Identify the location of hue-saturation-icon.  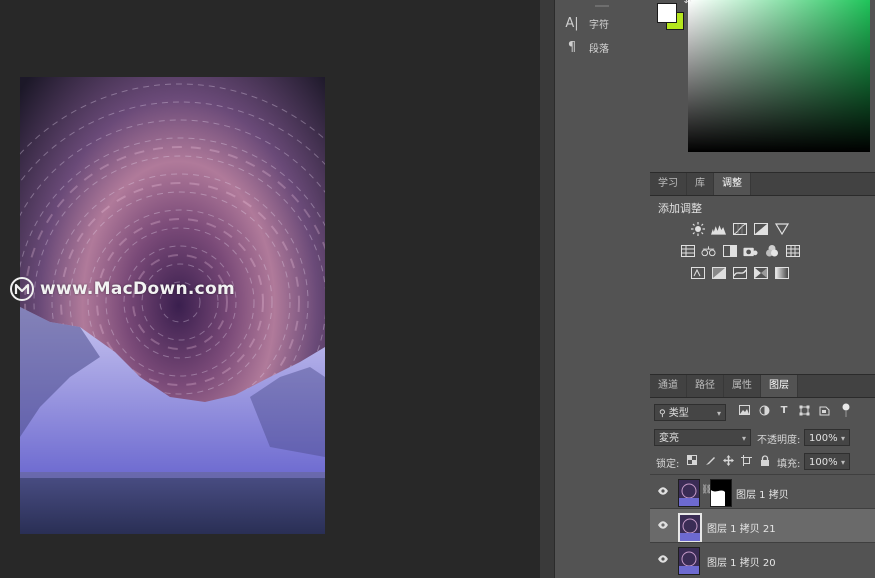
(687, 250).